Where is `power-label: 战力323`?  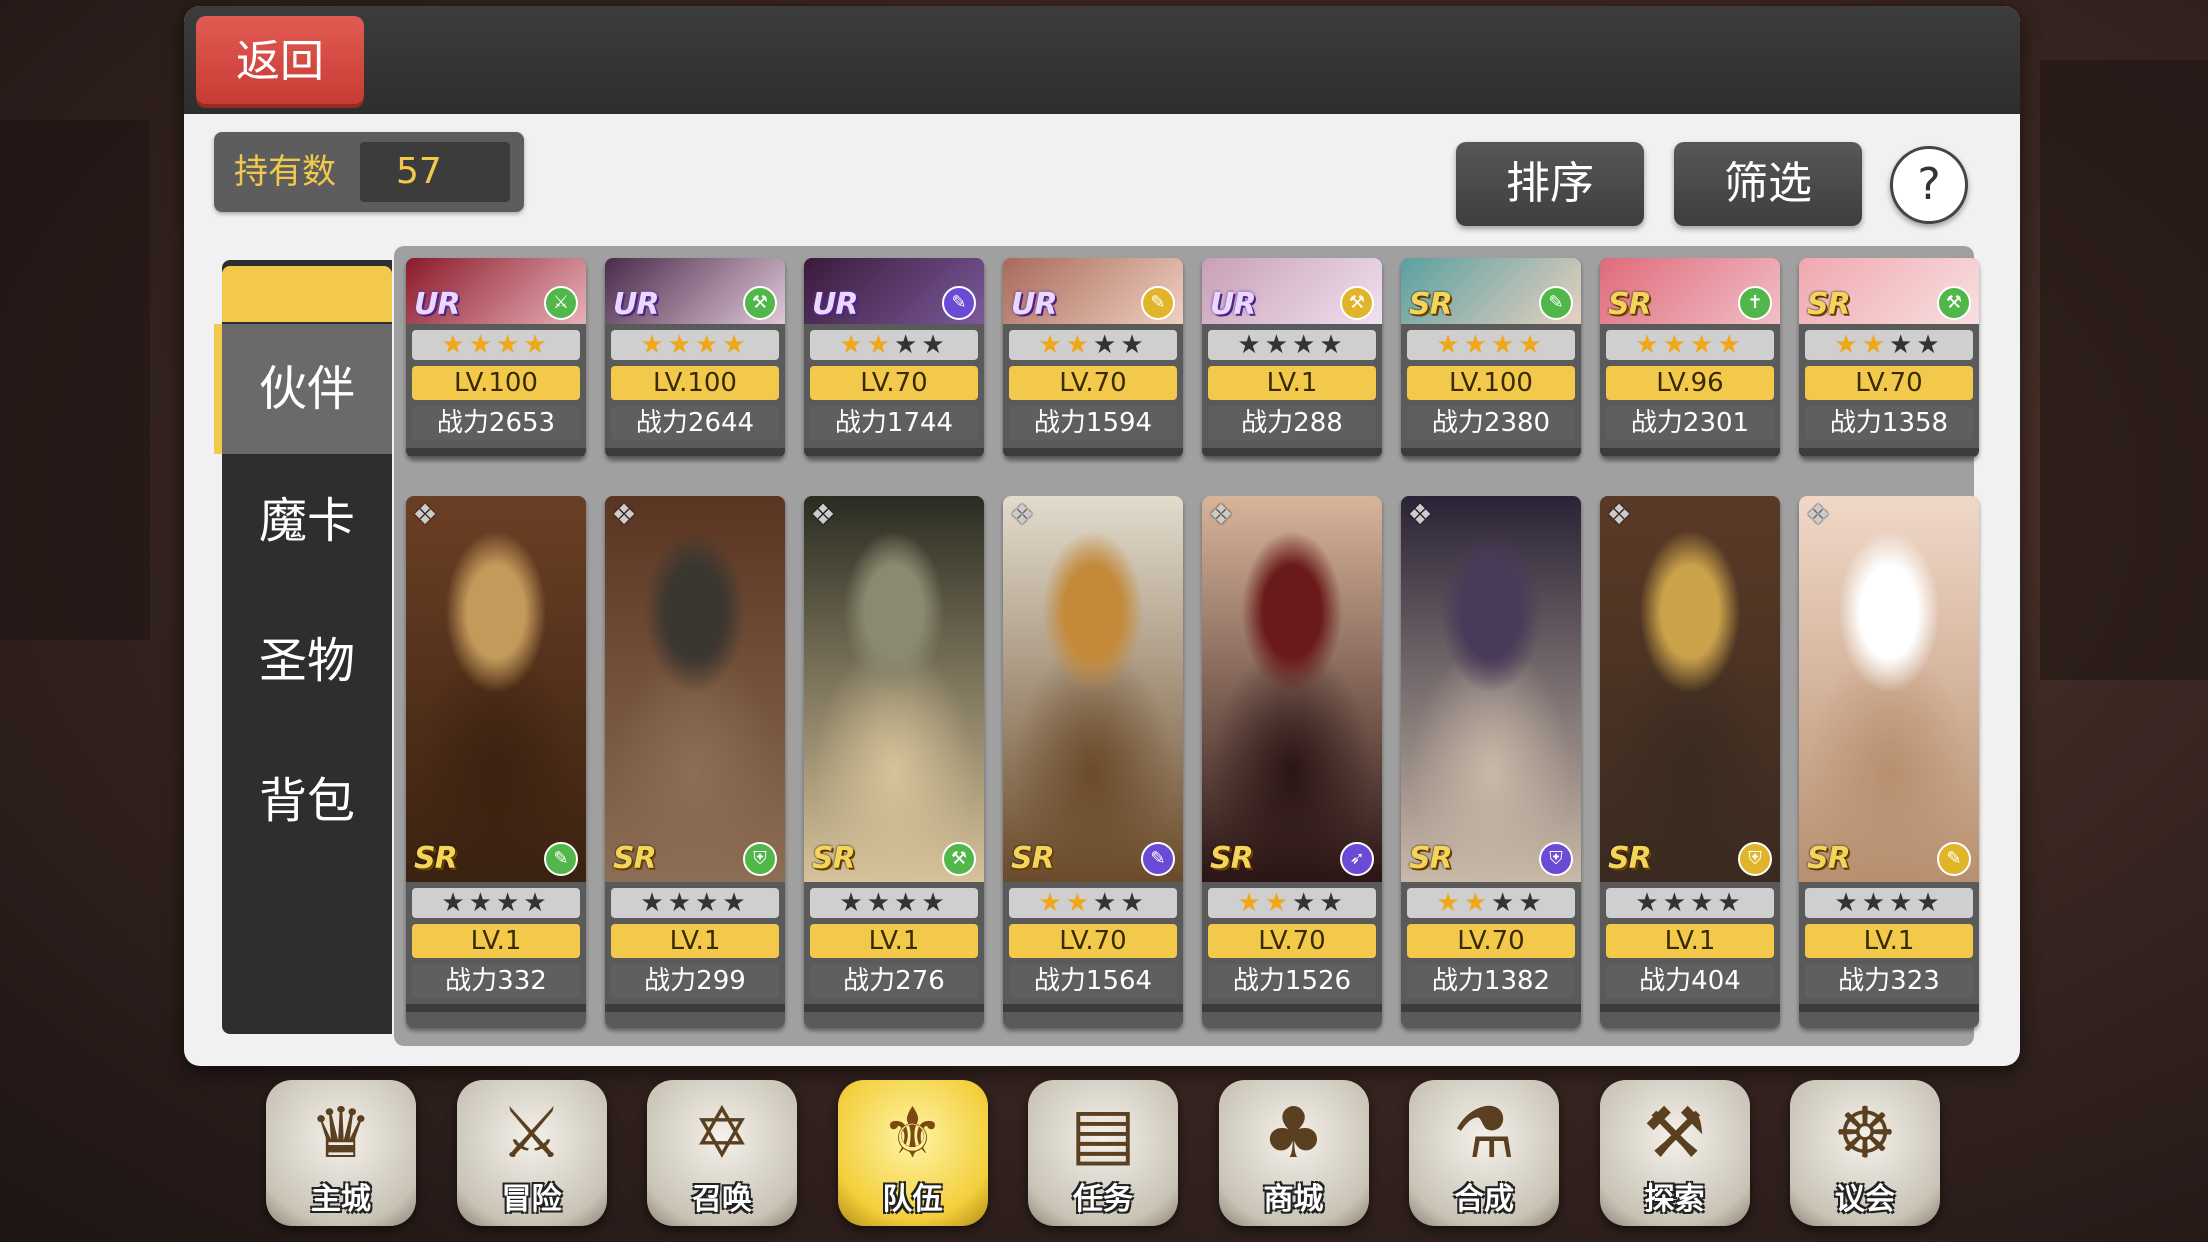 power-label: 战力323 is located at coordinates (1889, 981).